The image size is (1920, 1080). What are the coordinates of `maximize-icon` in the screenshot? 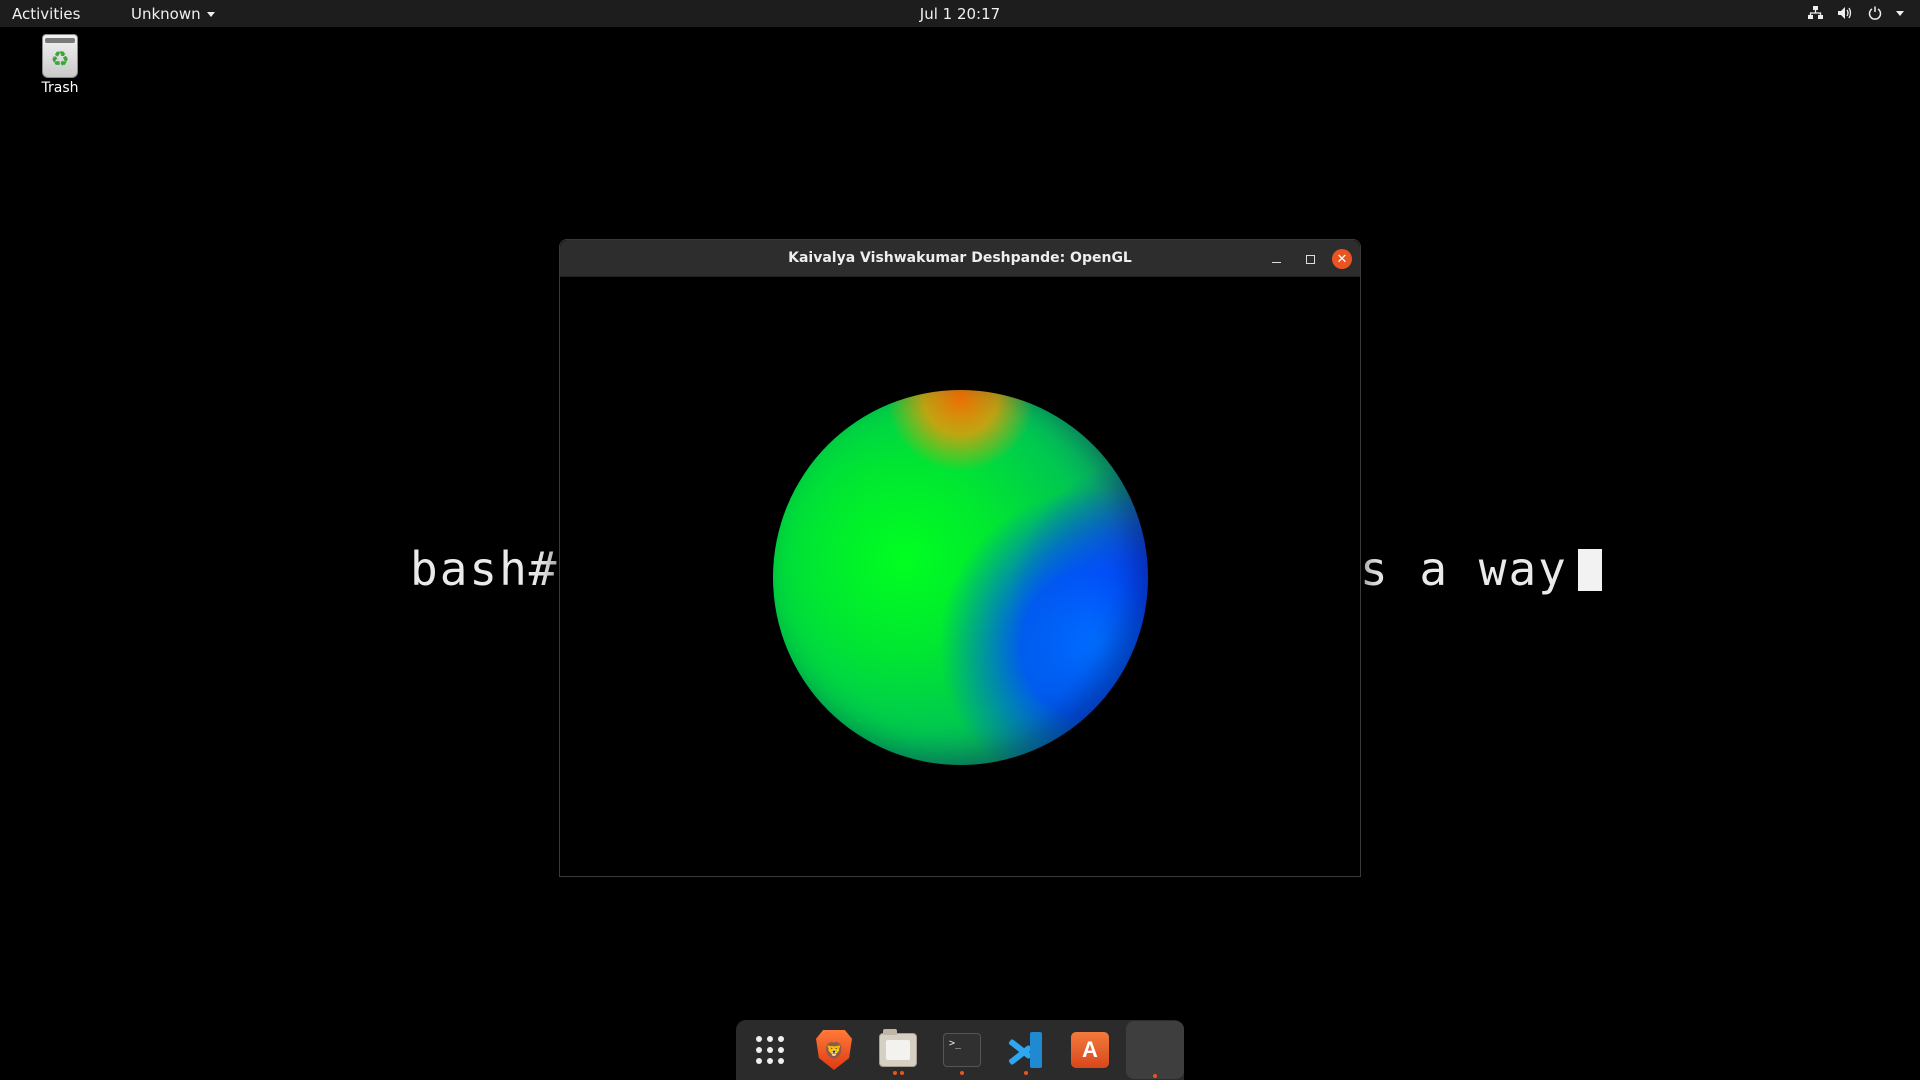 It's located at (1310, 259).